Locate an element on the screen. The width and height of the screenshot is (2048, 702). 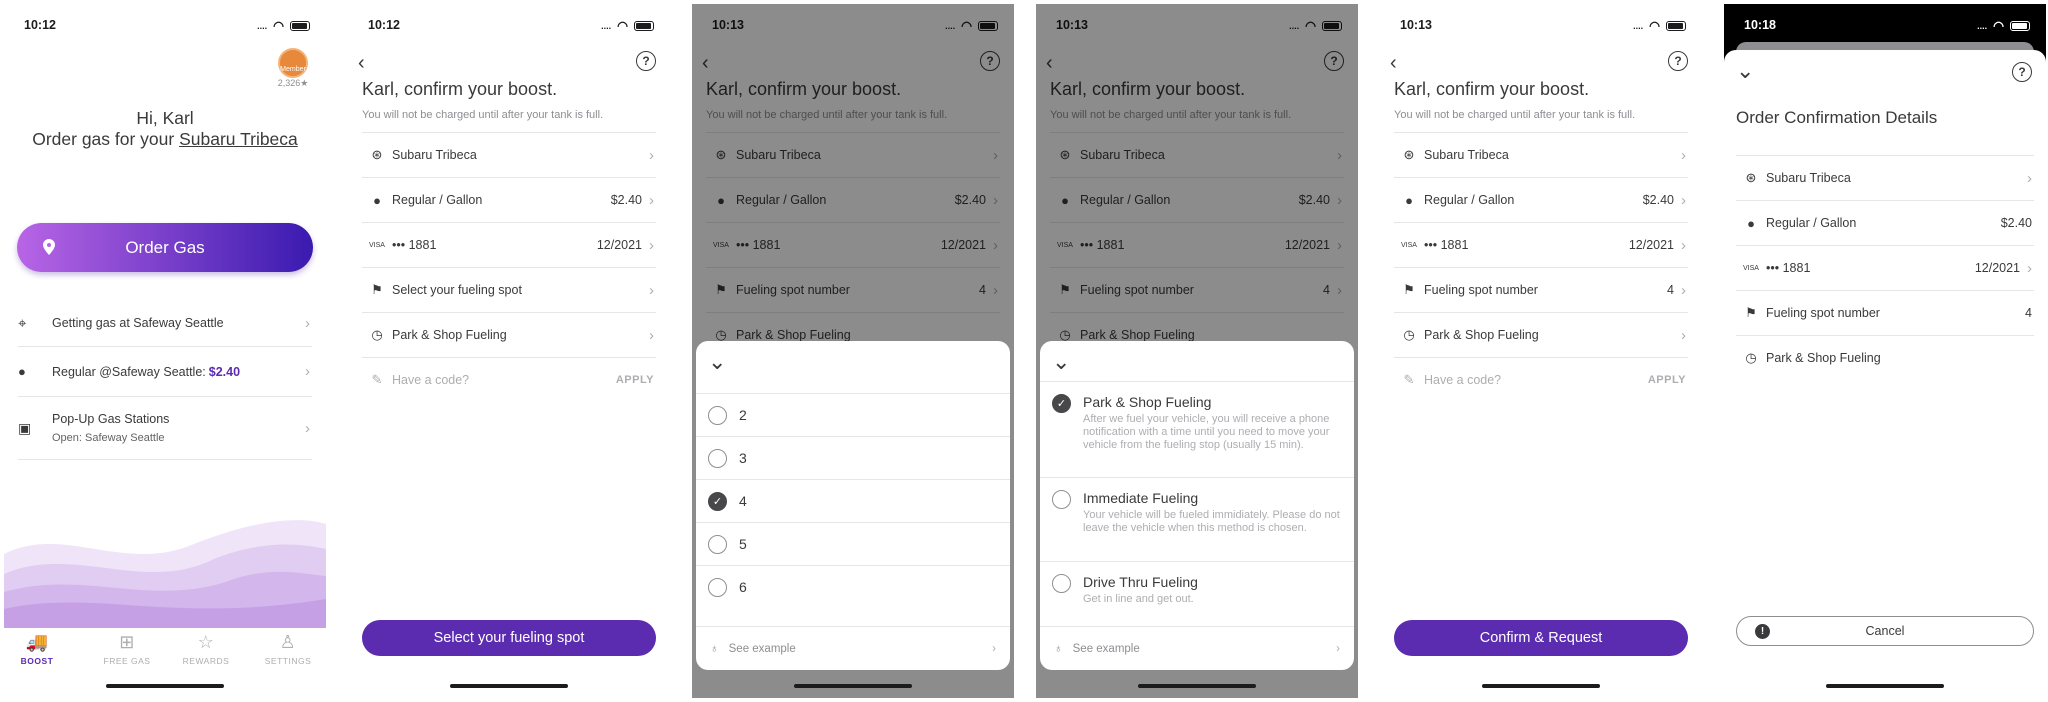
spot-picker-sheet: ⌄ 2 3 ✓ 4 5 6 ♁ See example › is located at coordinates (853, 505).